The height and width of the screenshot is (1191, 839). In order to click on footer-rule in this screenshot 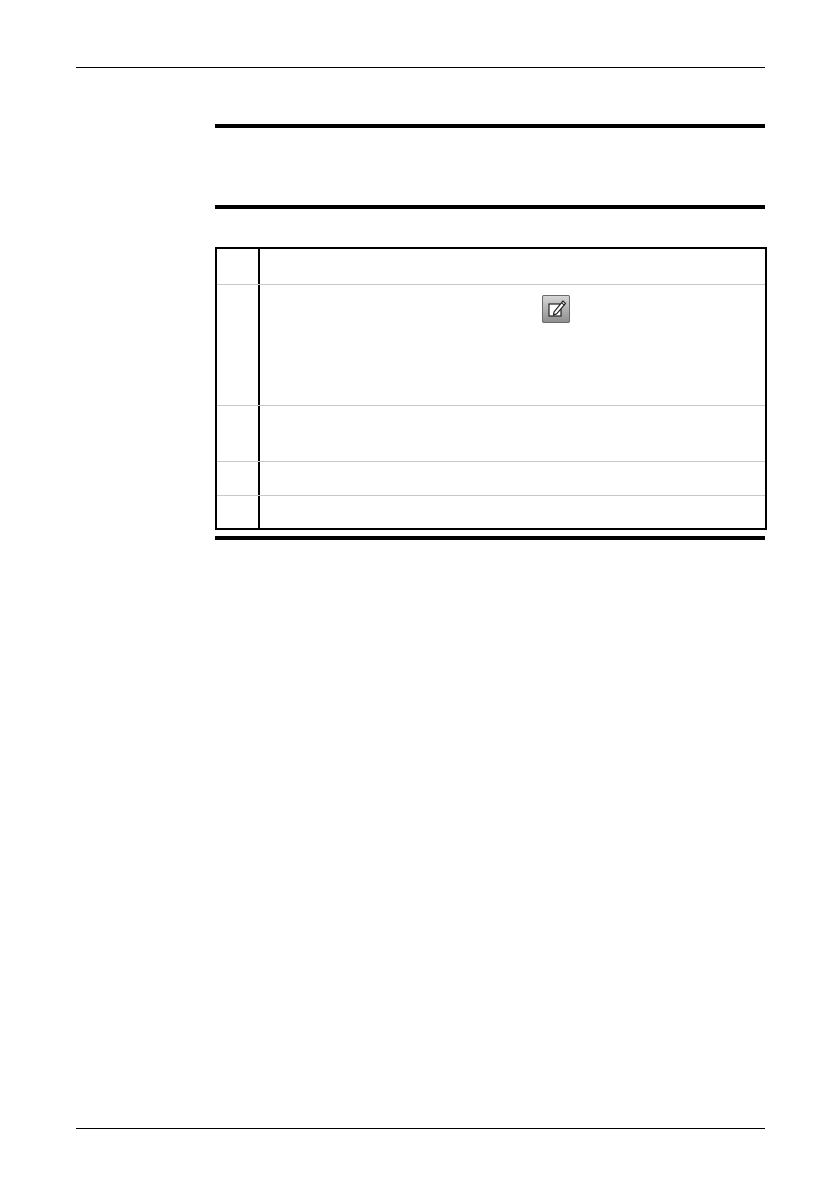, I will do `click(420, 1128)`.